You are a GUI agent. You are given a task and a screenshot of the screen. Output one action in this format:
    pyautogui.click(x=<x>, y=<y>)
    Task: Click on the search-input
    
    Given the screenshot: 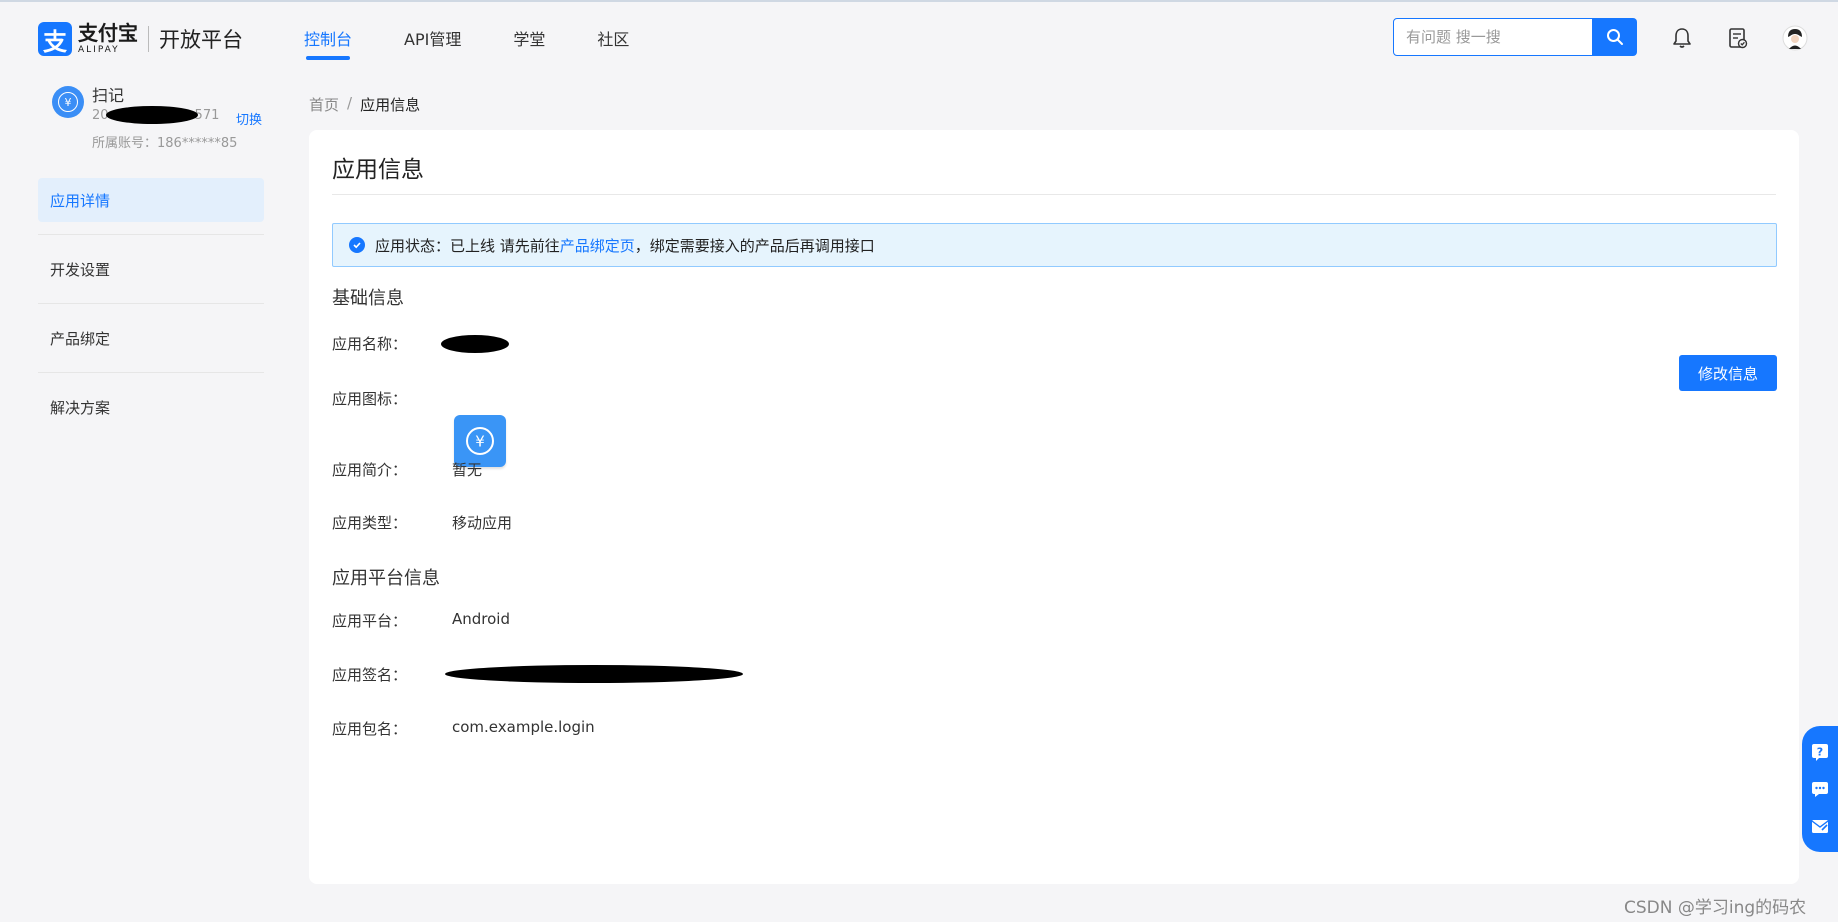 What is the action you would take?
    pyautogui.click(x=1493, y=37)
    